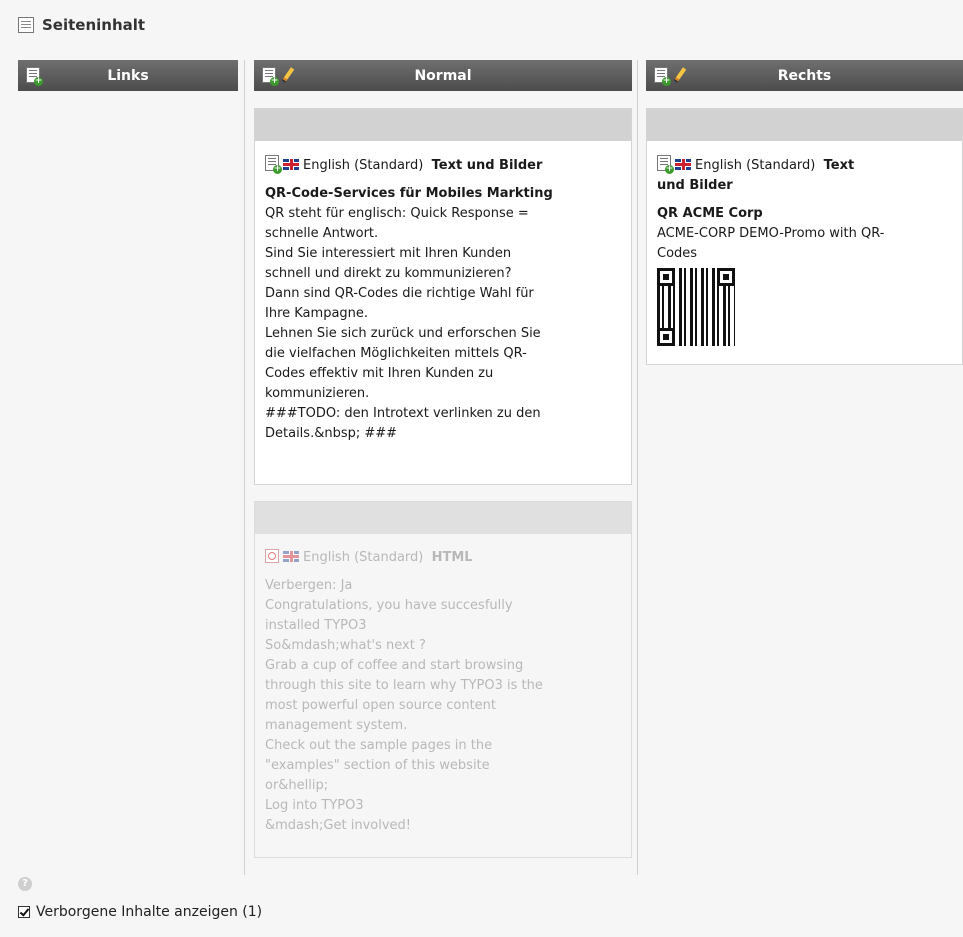 The width and height of the screenshot is (963, 937). Describe the element at coordinates (331, 433) in the screenshot. I see `text-line: Details.&nbsp; ###` at that location.